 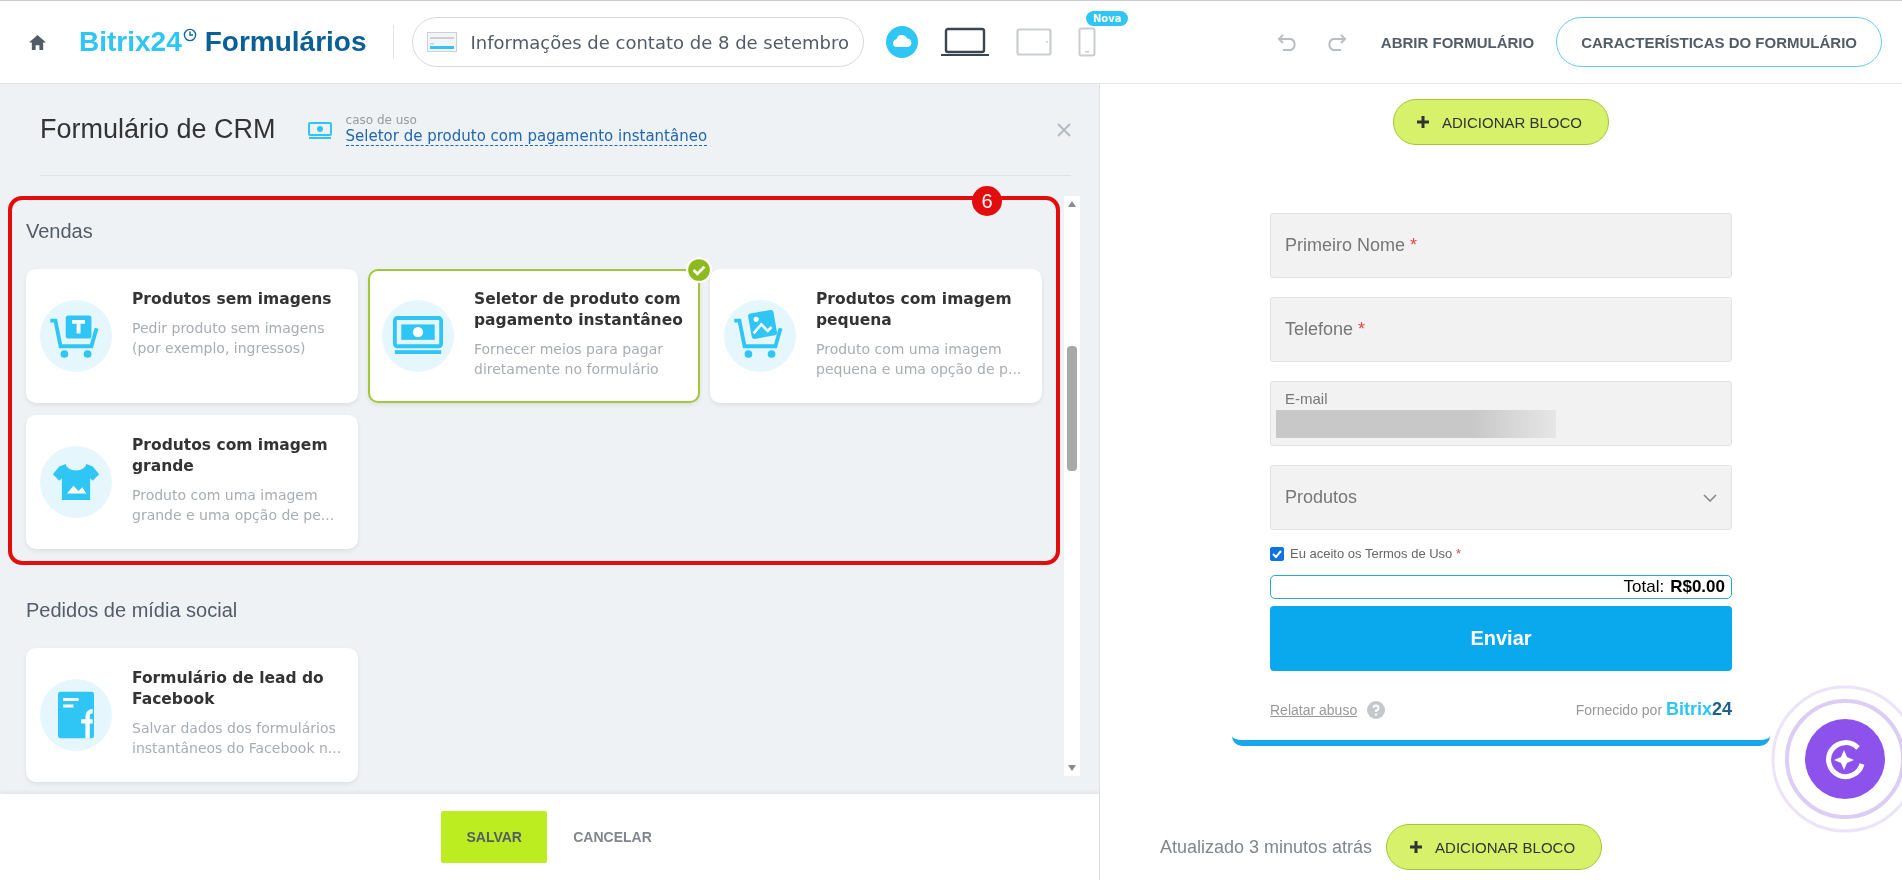 What do you see at coordinates (579, 310) in the screenshot?
I see `card-title: Seletor de produto com pagamento instantâneo` at bounding box center [579, 310].